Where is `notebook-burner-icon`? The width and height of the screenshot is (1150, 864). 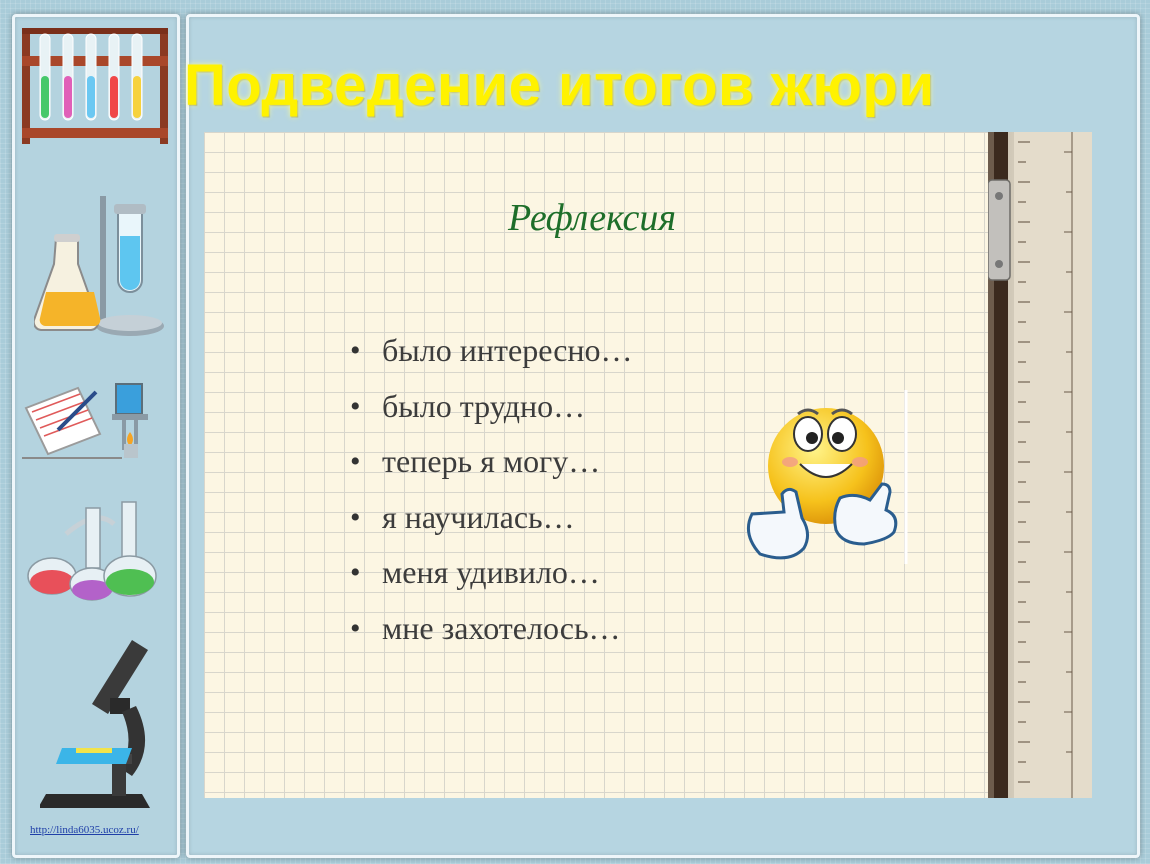 notebook-burner-icon is located at coordinates (85, 421).